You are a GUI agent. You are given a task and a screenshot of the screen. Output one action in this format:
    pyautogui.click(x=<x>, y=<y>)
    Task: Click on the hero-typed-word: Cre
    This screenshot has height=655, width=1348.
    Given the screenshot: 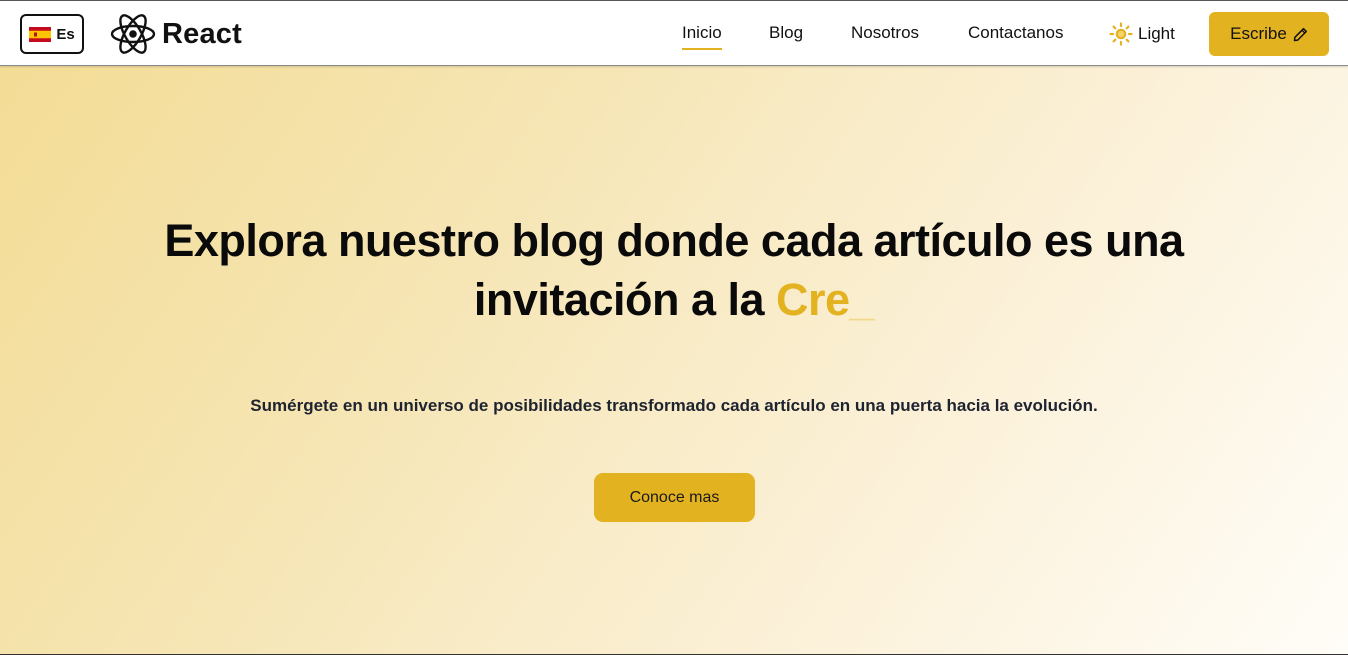 What is the action you would take?
    pyautogui.click(x=813, y=299)
    